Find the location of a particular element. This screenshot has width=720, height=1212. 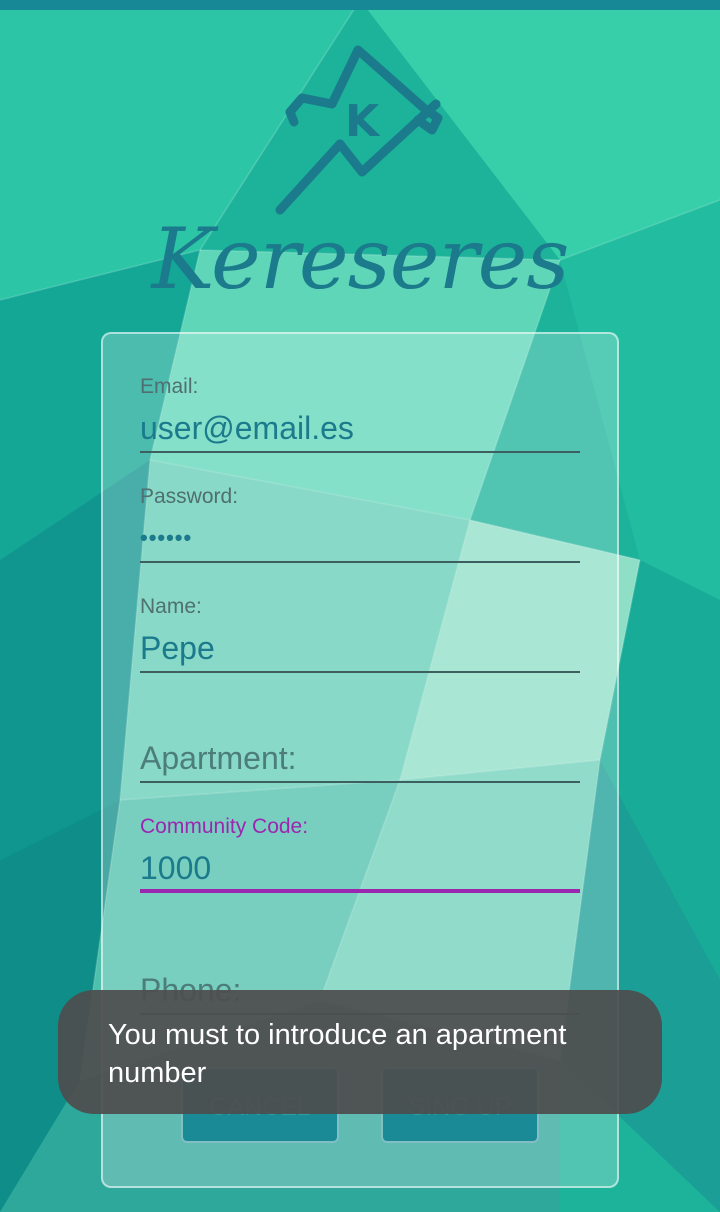

status-bar is located at coordinates (360, 5).